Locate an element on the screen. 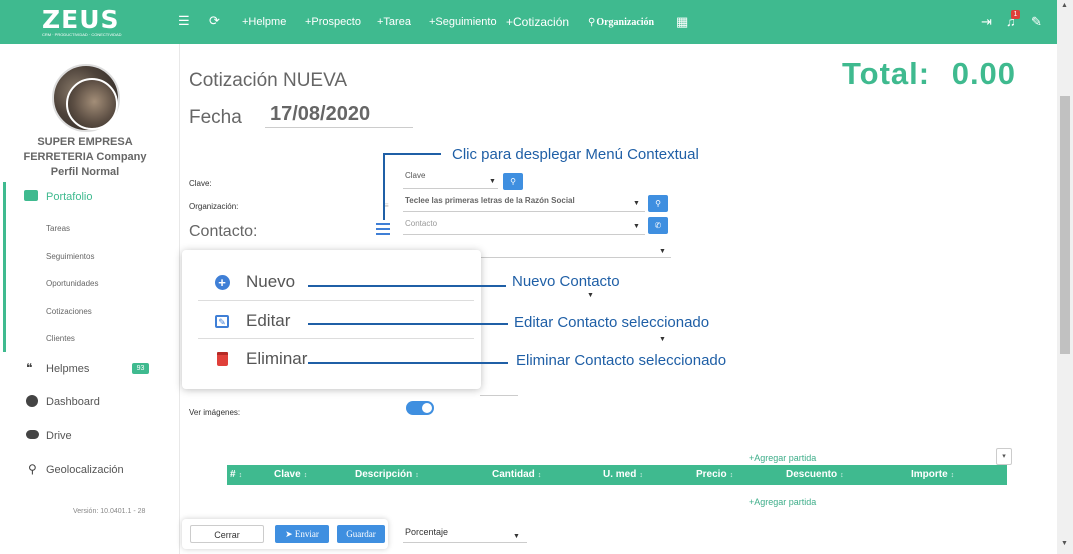 The image size is (1073, 554). menu-item-nuevo: + Nuevo is located at coordinates (254, 282).